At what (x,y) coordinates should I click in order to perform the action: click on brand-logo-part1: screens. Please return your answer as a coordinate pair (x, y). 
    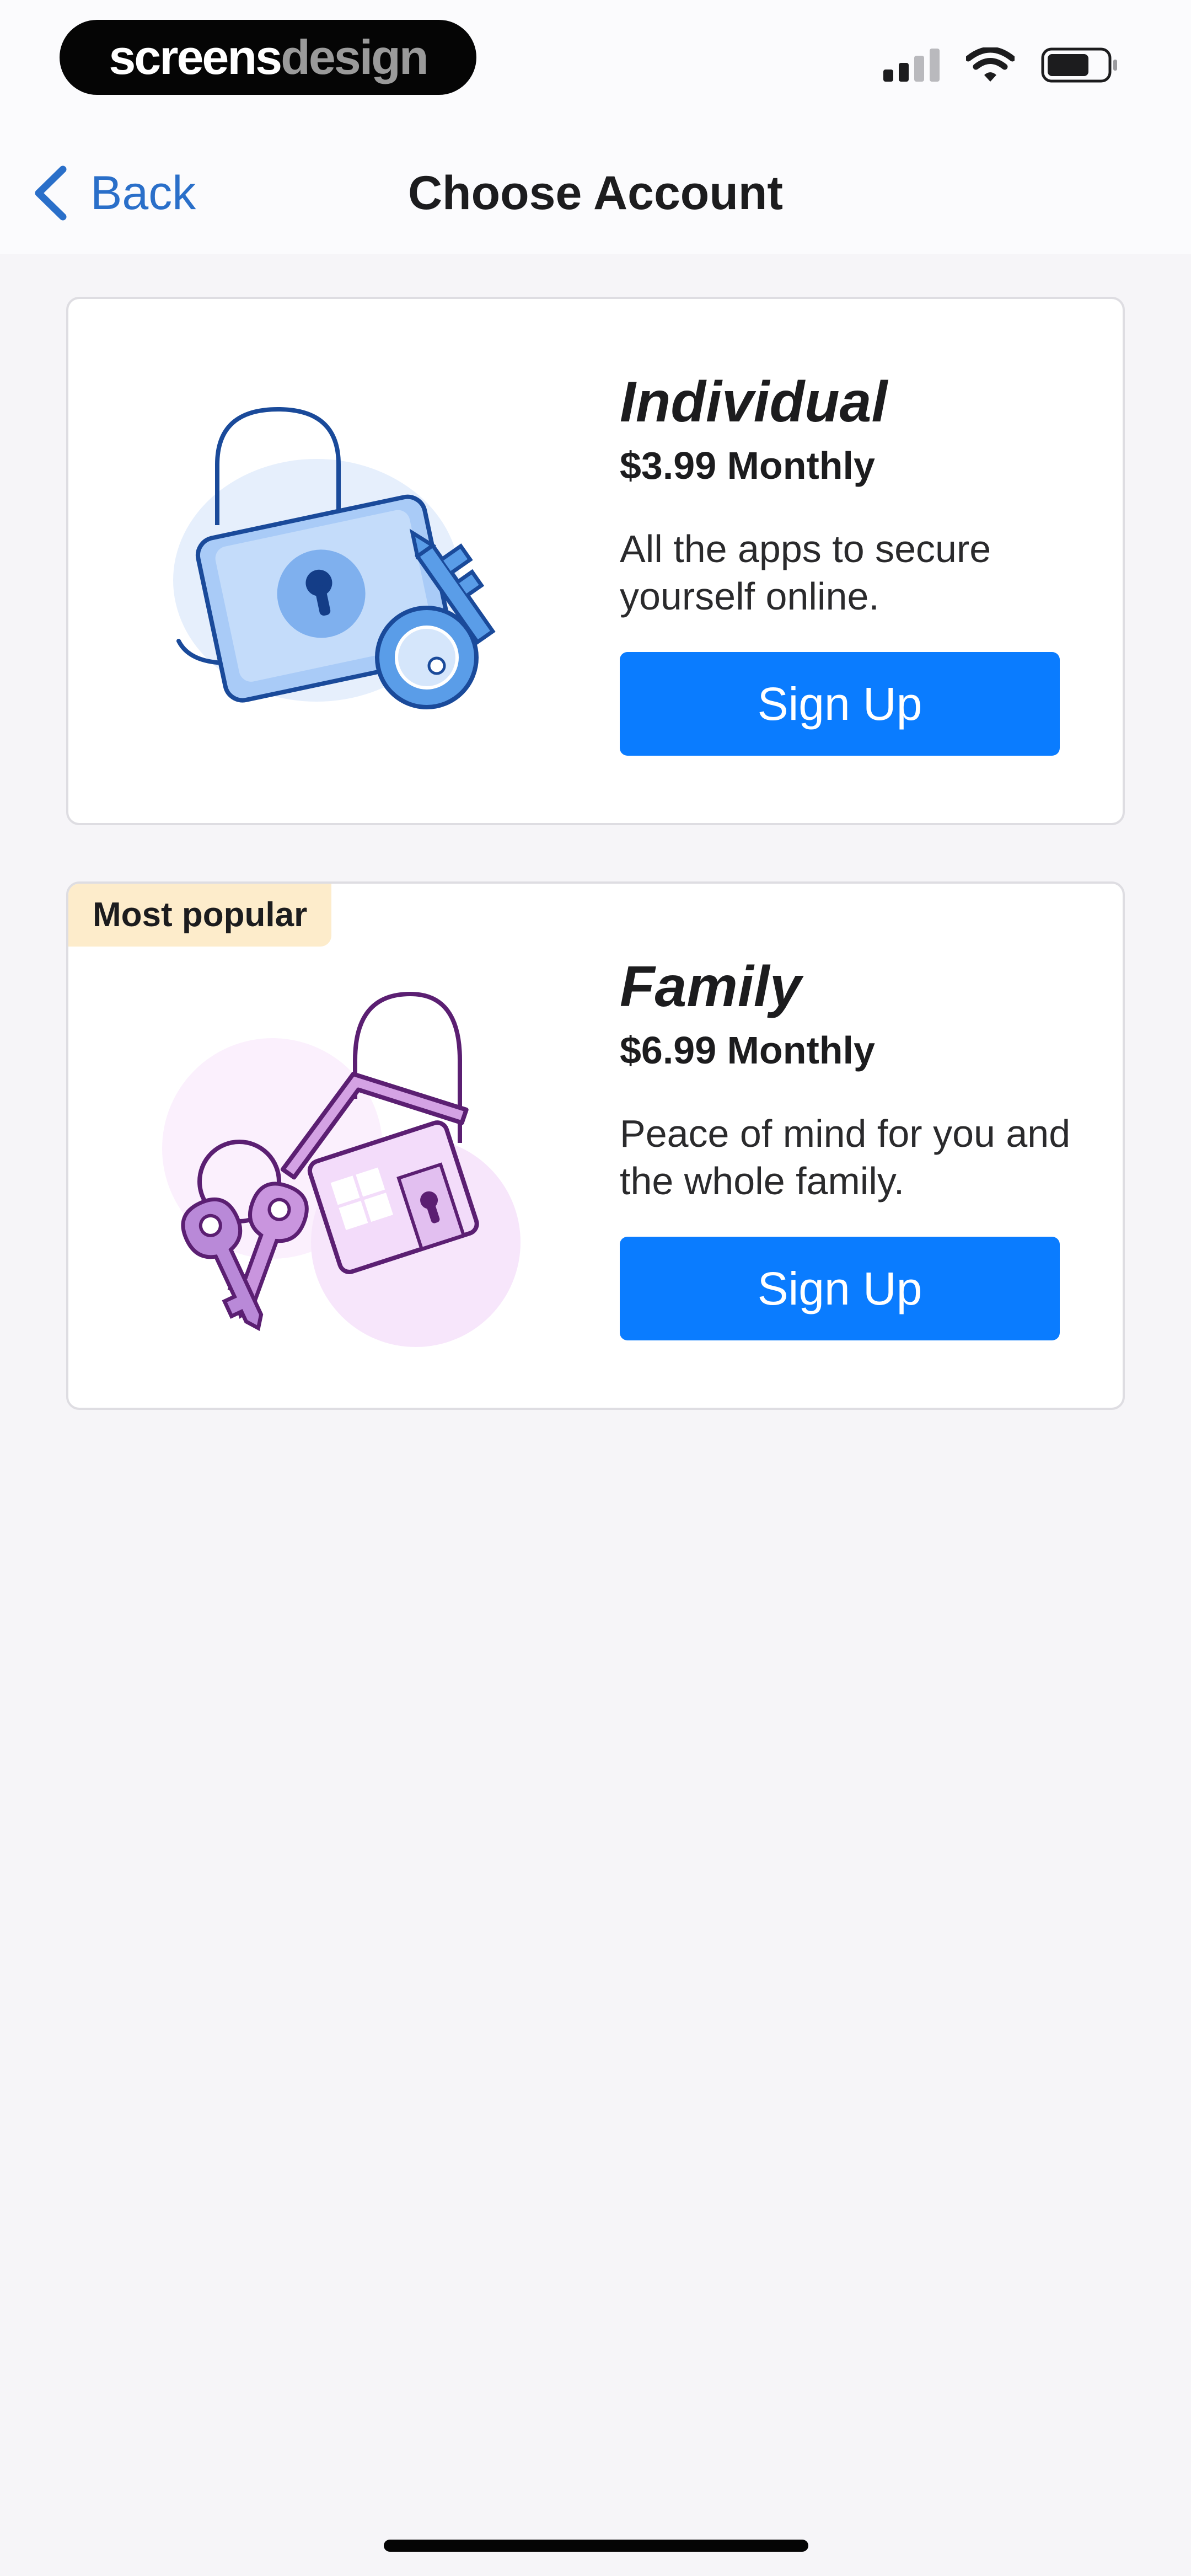
    Looking at the image, I should click on (195, 57).